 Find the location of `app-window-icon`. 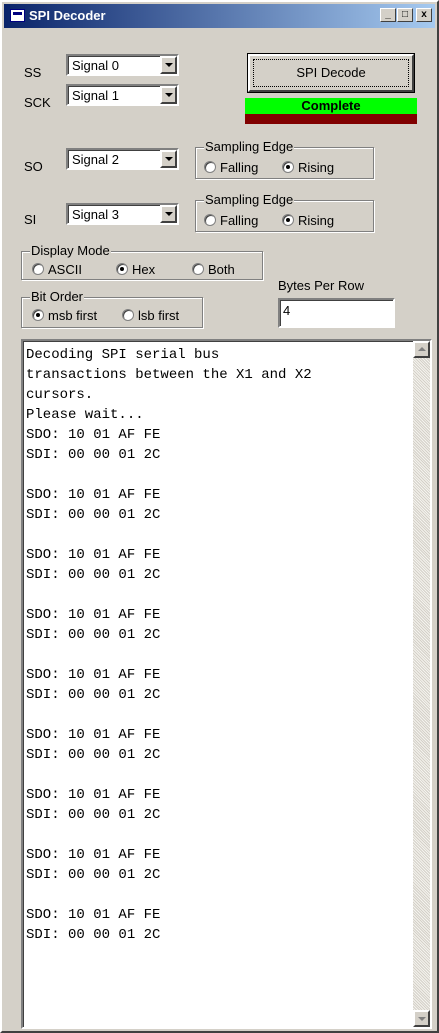

app-window-icon is located at coordinates (17, 15).